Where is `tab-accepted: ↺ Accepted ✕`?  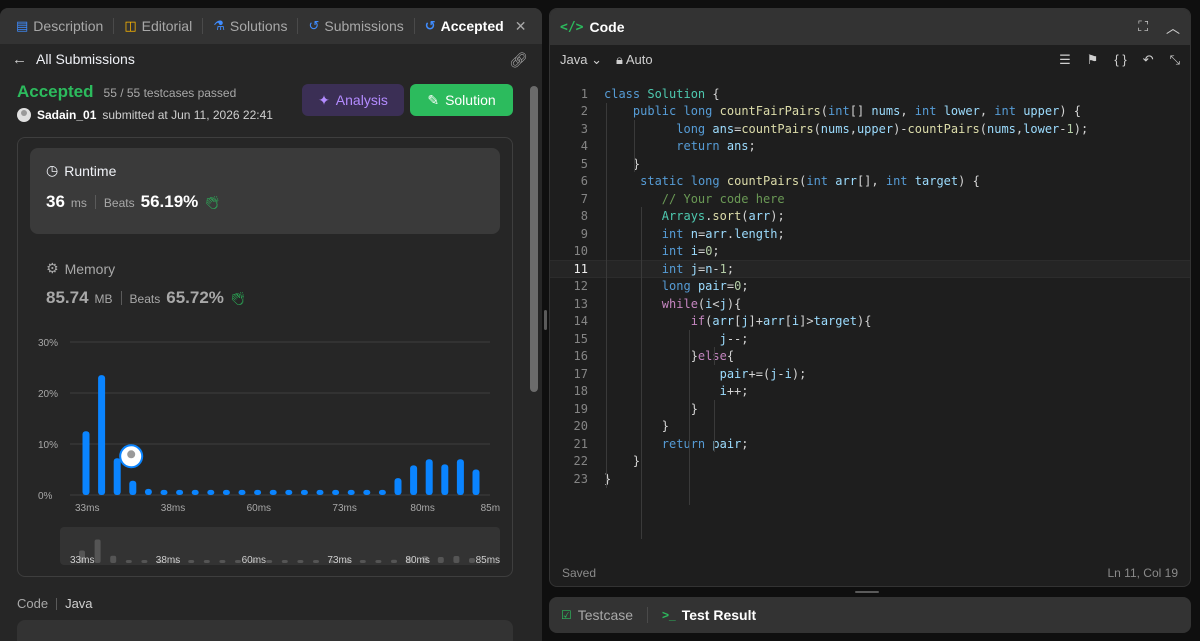
tab-accepted: ↺ Accepted ✕ is located at coordinates (476, 26).